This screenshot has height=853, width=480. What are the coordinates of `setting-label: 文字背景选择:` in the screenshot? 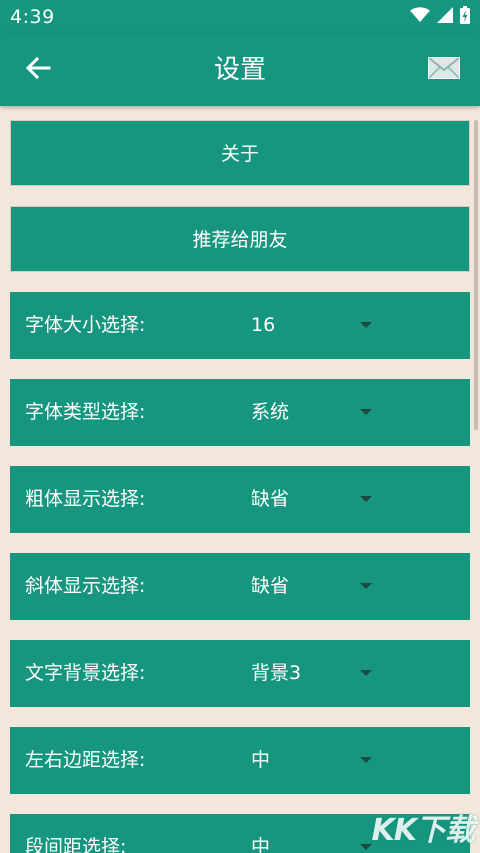 It's located at (85, 673).